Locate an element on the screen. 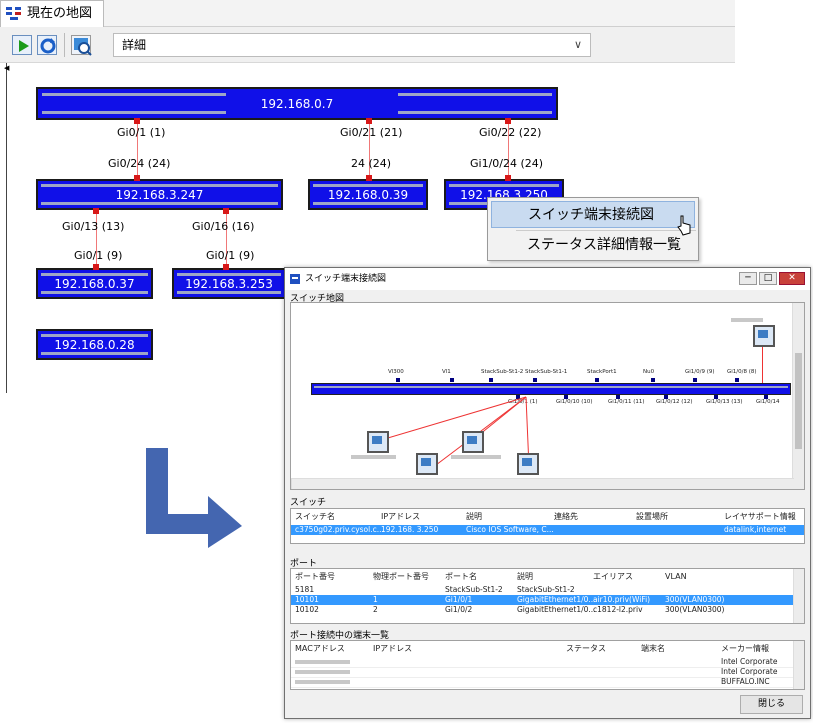 The image size is (813, 723). switch-section-label: スイッチ is located at coordinates (308, 503).